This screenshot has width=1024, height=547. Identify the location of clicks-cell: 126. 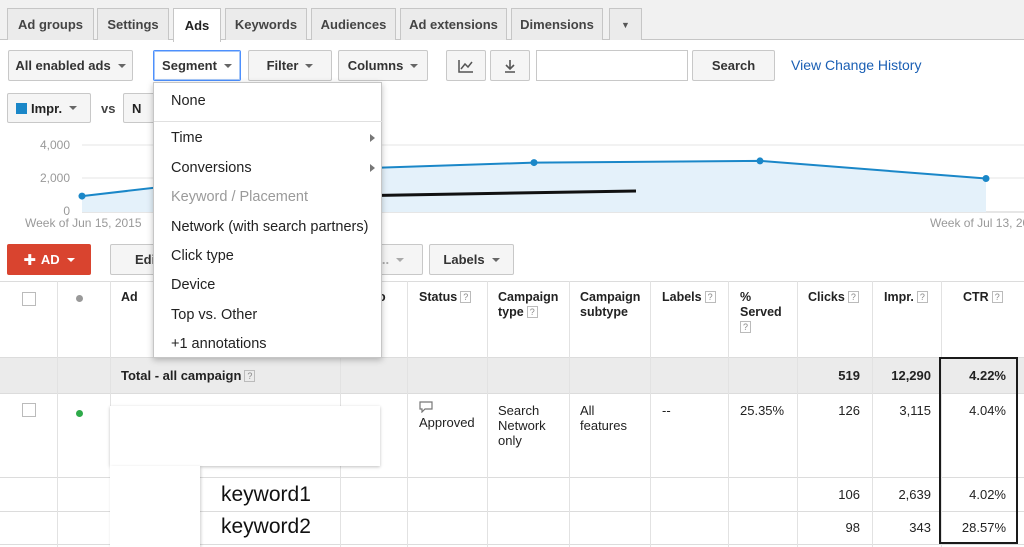
(849, 410).